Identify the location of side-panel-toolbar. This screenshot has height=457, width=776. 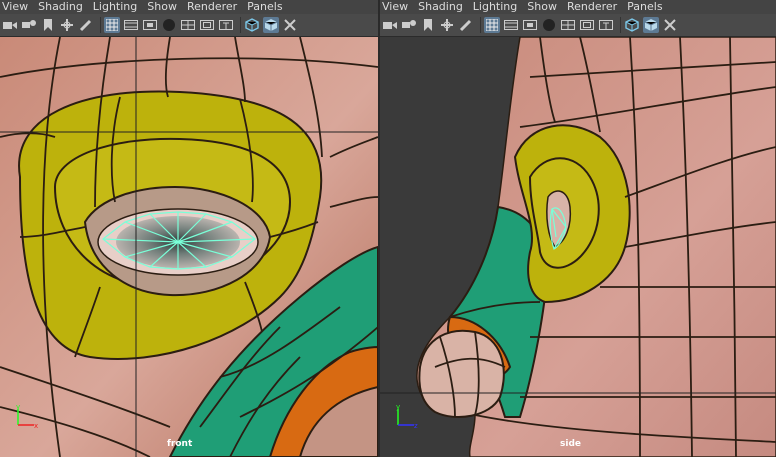
(578, 25).